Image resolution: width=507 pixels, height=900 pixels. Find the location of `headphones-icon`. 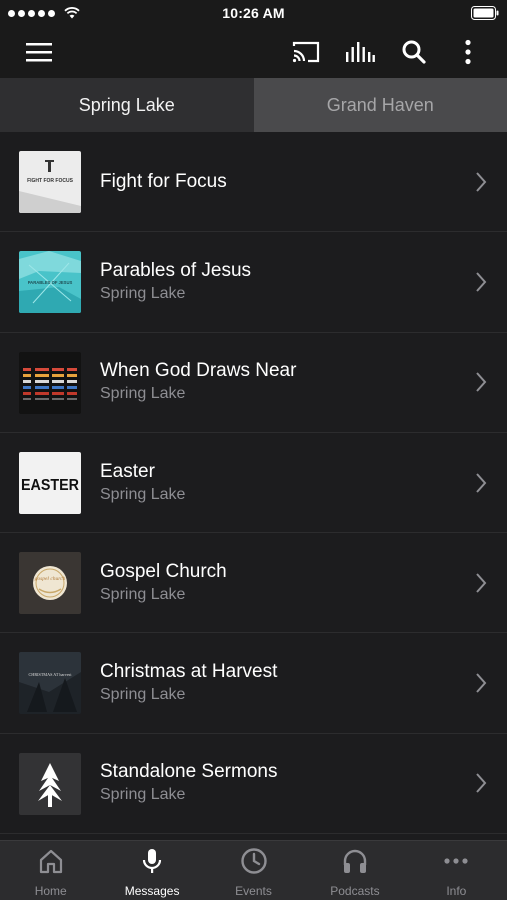

headphones-icon is located at coordinates (355, 861).